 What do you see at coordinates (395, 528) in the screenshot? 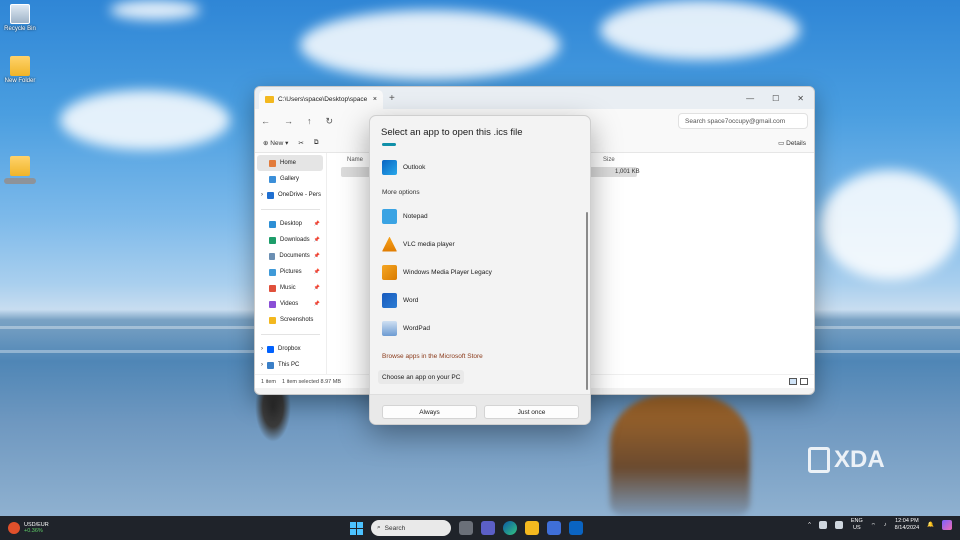
I see `search-placeholder: Search` at bounding box center [395, 528].